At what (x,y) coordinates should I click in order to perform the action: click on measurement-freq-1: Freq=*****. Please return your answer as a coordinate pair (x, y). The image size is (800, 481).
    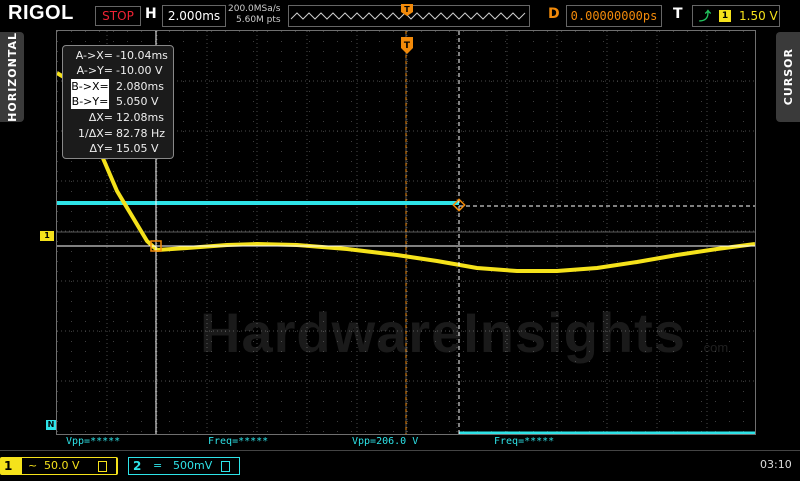
    Looking at the image, I should click on (238, 441).